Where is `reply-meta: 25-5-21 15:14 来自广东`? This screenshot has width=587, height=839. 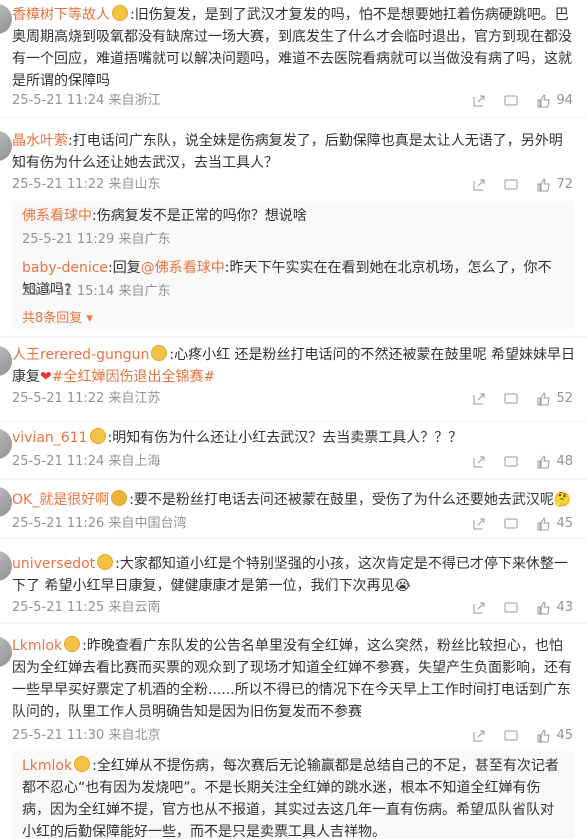 reply-meta: 25-5-21 15:14 来自广东 is located at coordinates (96, 291).